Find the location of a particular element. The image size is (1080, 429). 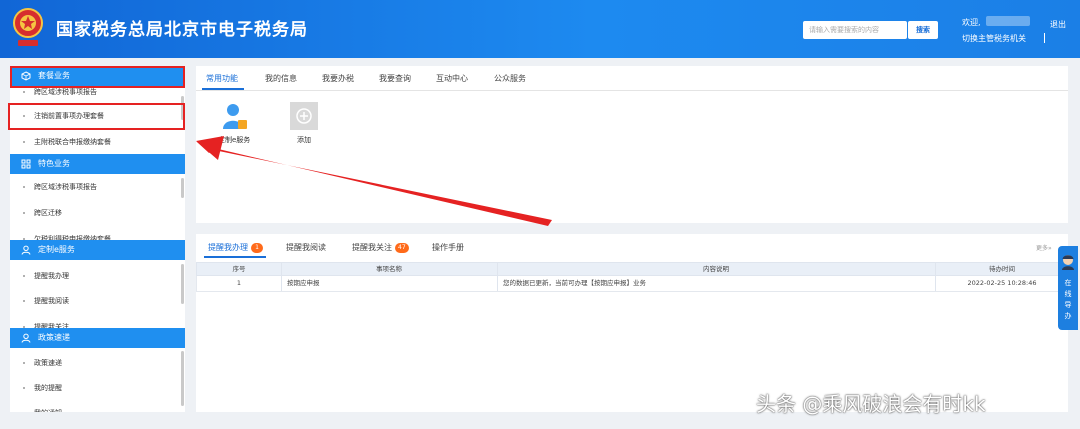

tab-label: 操作手册 is located at coordinates (448, 247).